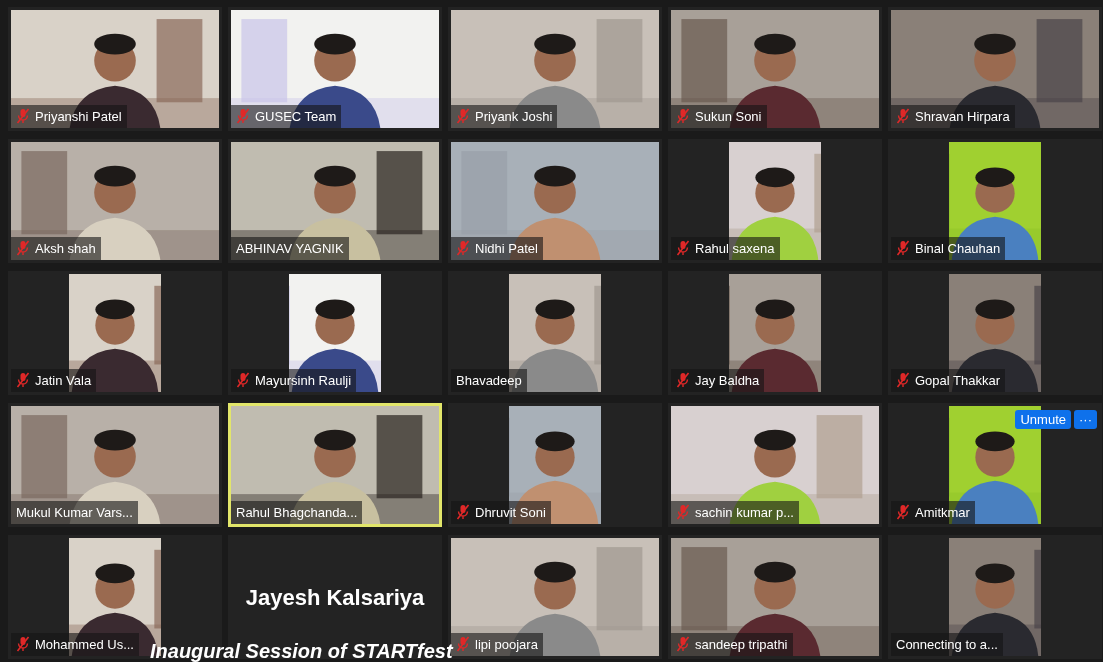  I want to click on participant-name: Amitkmar, so click(942, 512).